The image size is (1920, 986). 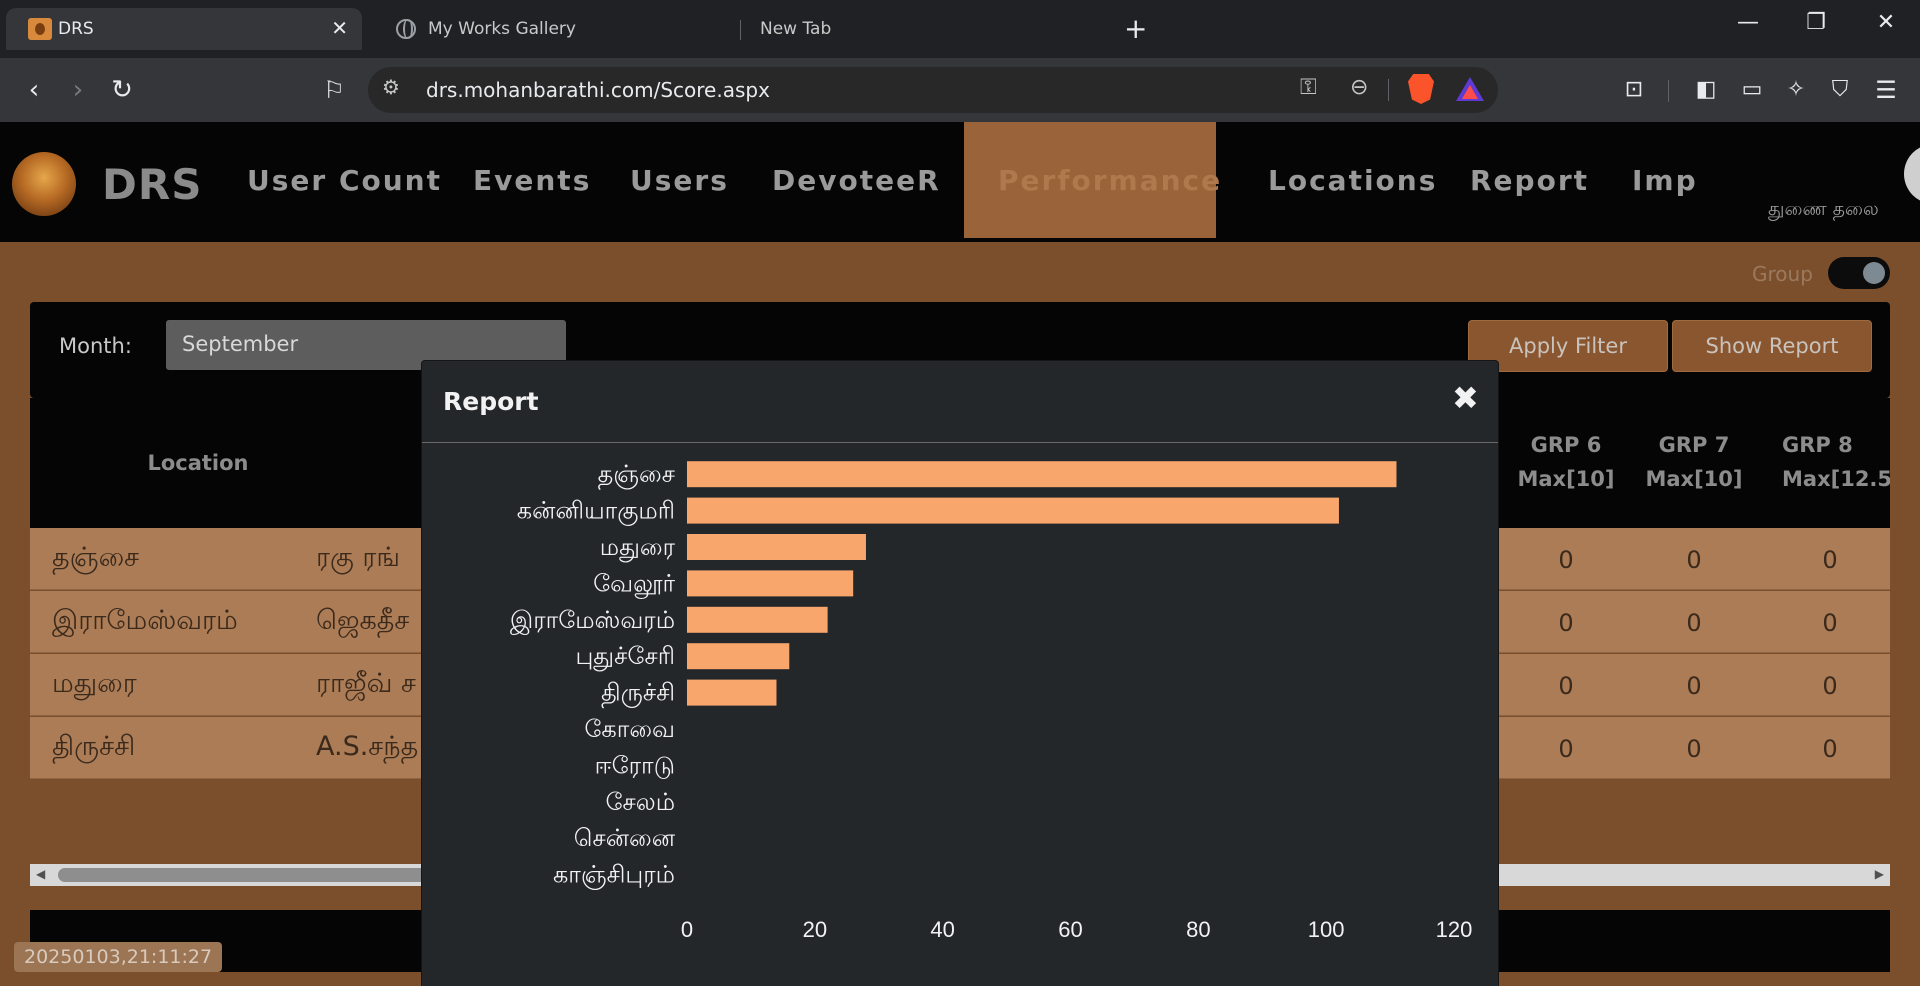 I want to click on grp8-header: GRP 8 Max[12.5, so click(x=1828, y=462).